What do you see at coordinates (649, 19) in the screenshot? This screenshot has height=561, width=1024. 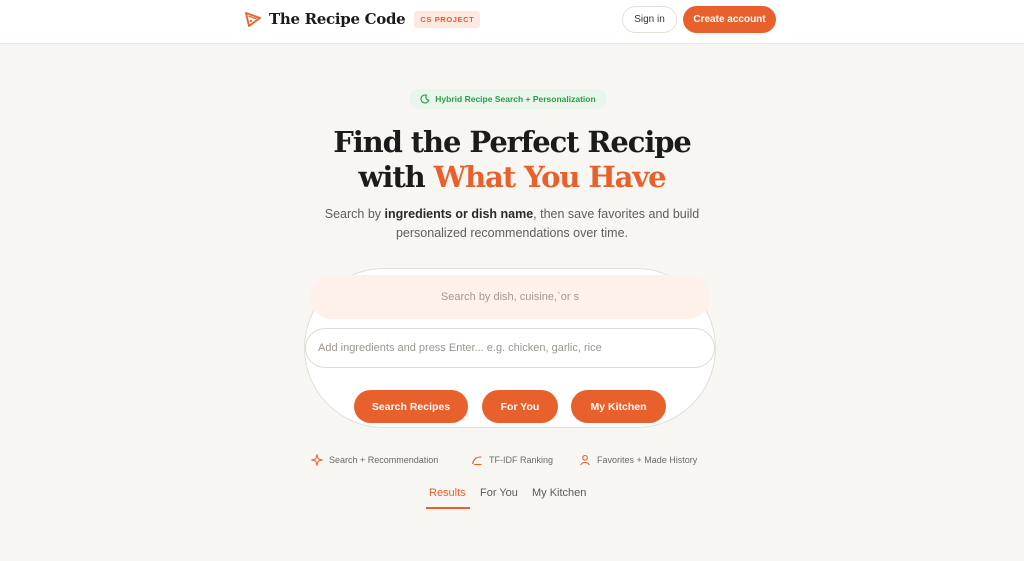 I see `sign-in-button: Sign in` at bounding box center [649, 19].